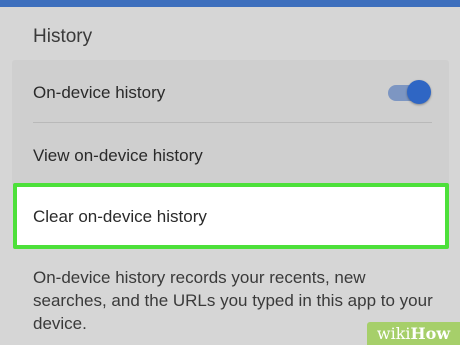 Image resolution: width=460 pixels, height=345 pixels. What do you see at coordinates (419, 92) in the screenshot?
I see `toggle-thumb` at bounding box center [419, 92].